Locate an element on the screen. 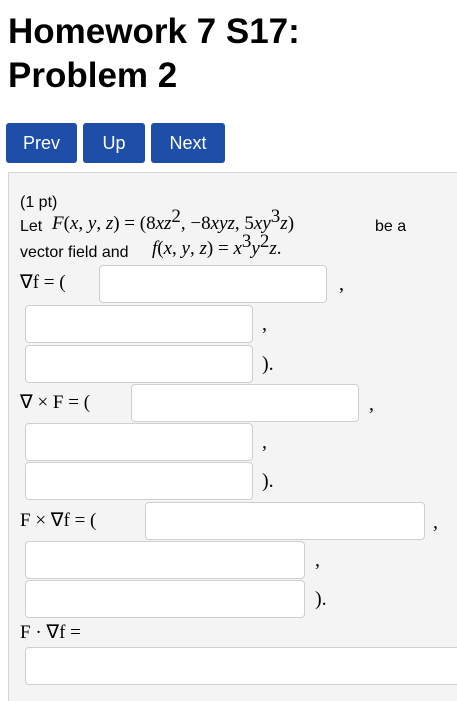 The width and height of the screenshot is (457, 701). grad-f-y-input is located at coordinates (139, 324).